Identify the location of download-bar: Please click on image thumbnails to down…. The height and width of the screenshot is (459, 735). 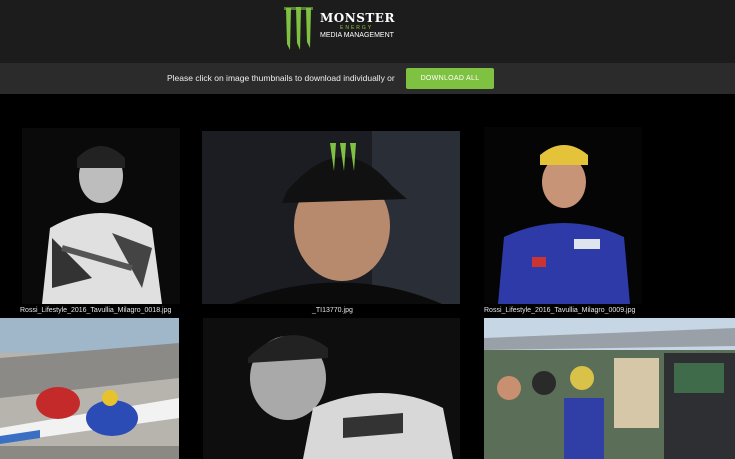
(367, 78).